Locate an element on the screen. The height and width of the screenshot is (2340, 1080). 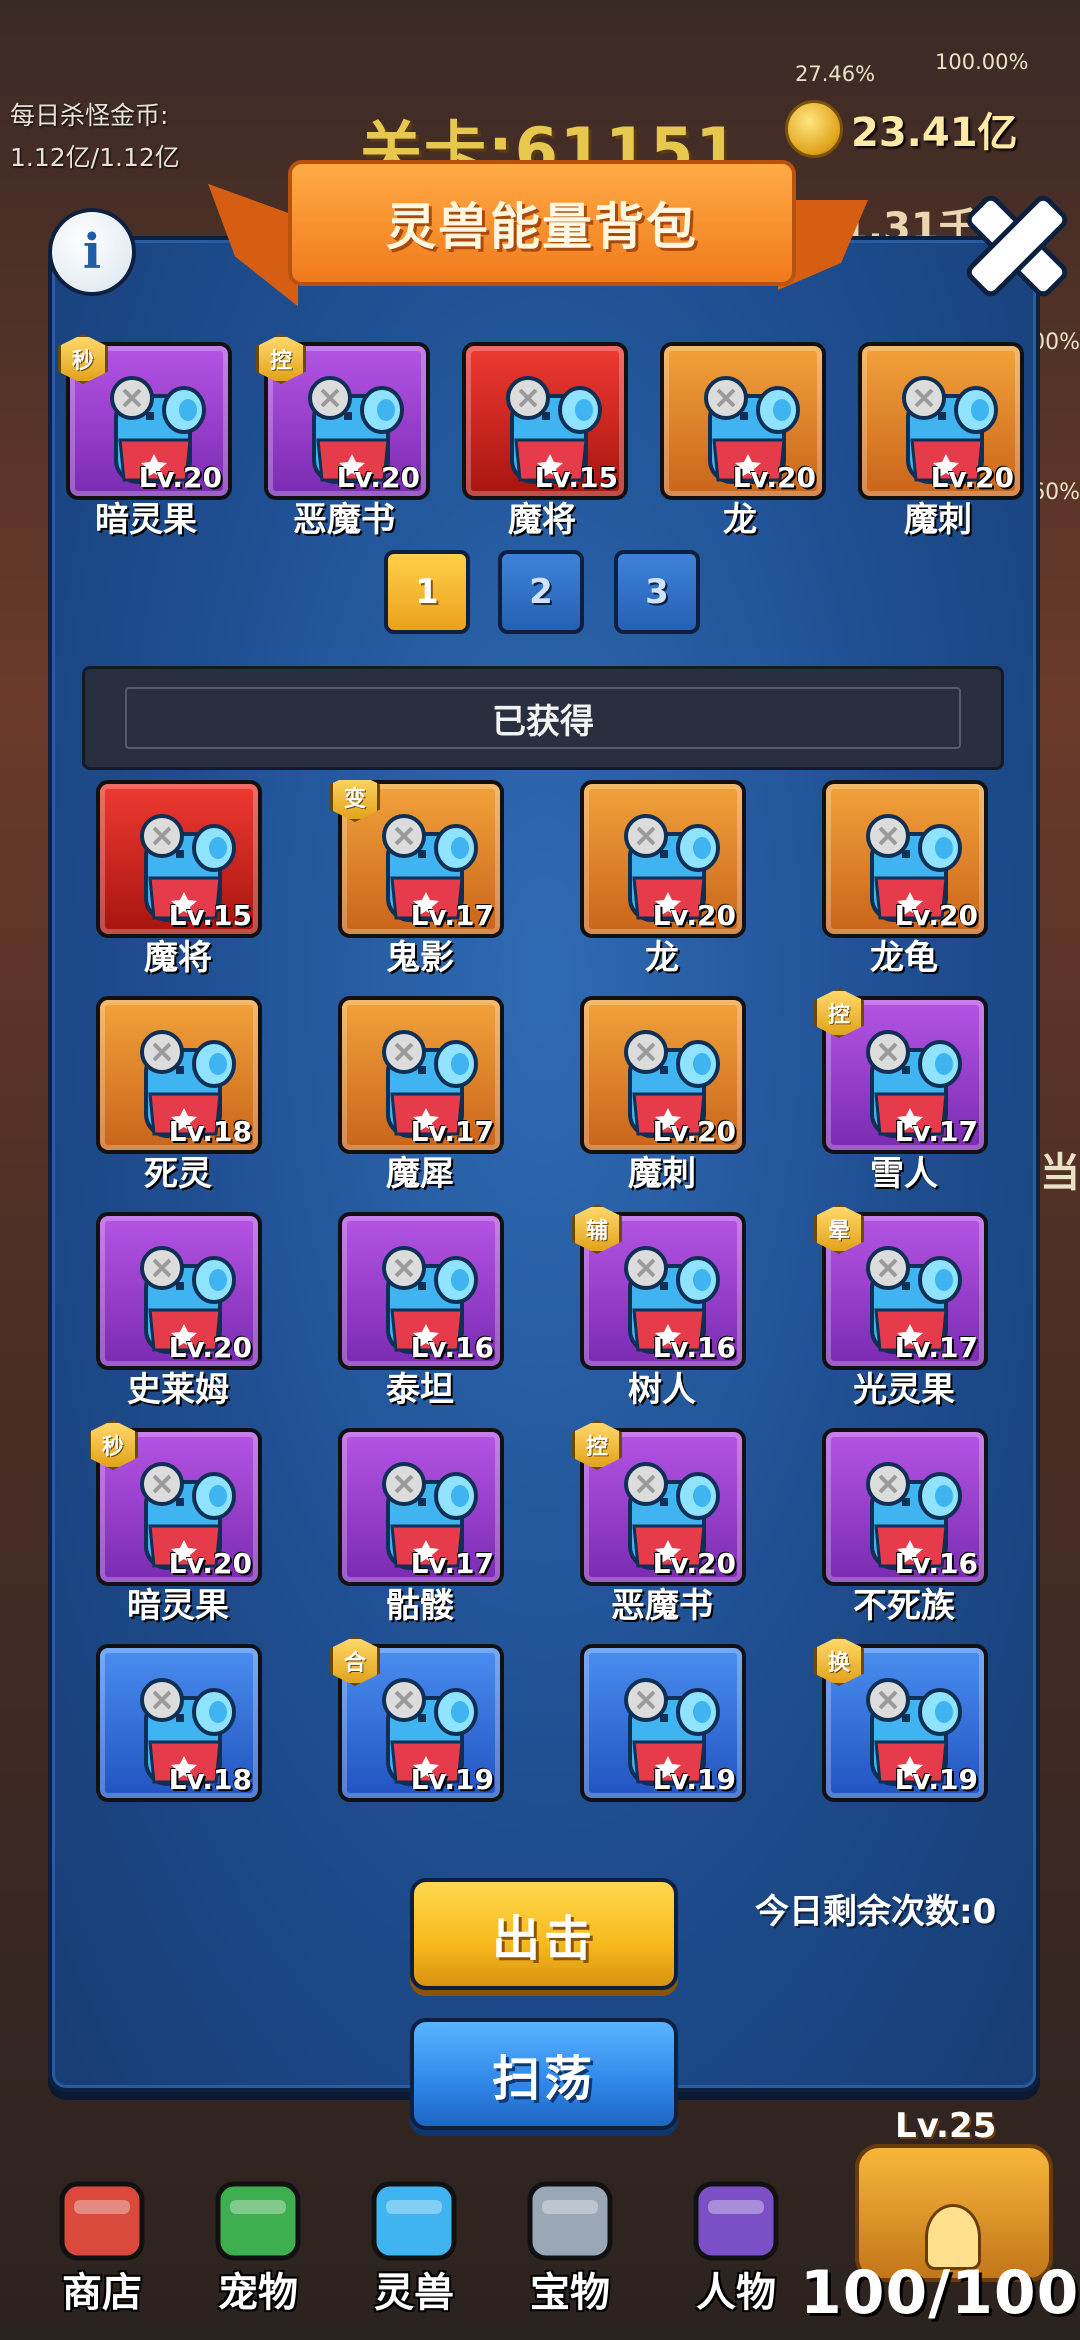
obtained-pet-item: Lv.16 不死族 is located at coordinates (905, 1527).